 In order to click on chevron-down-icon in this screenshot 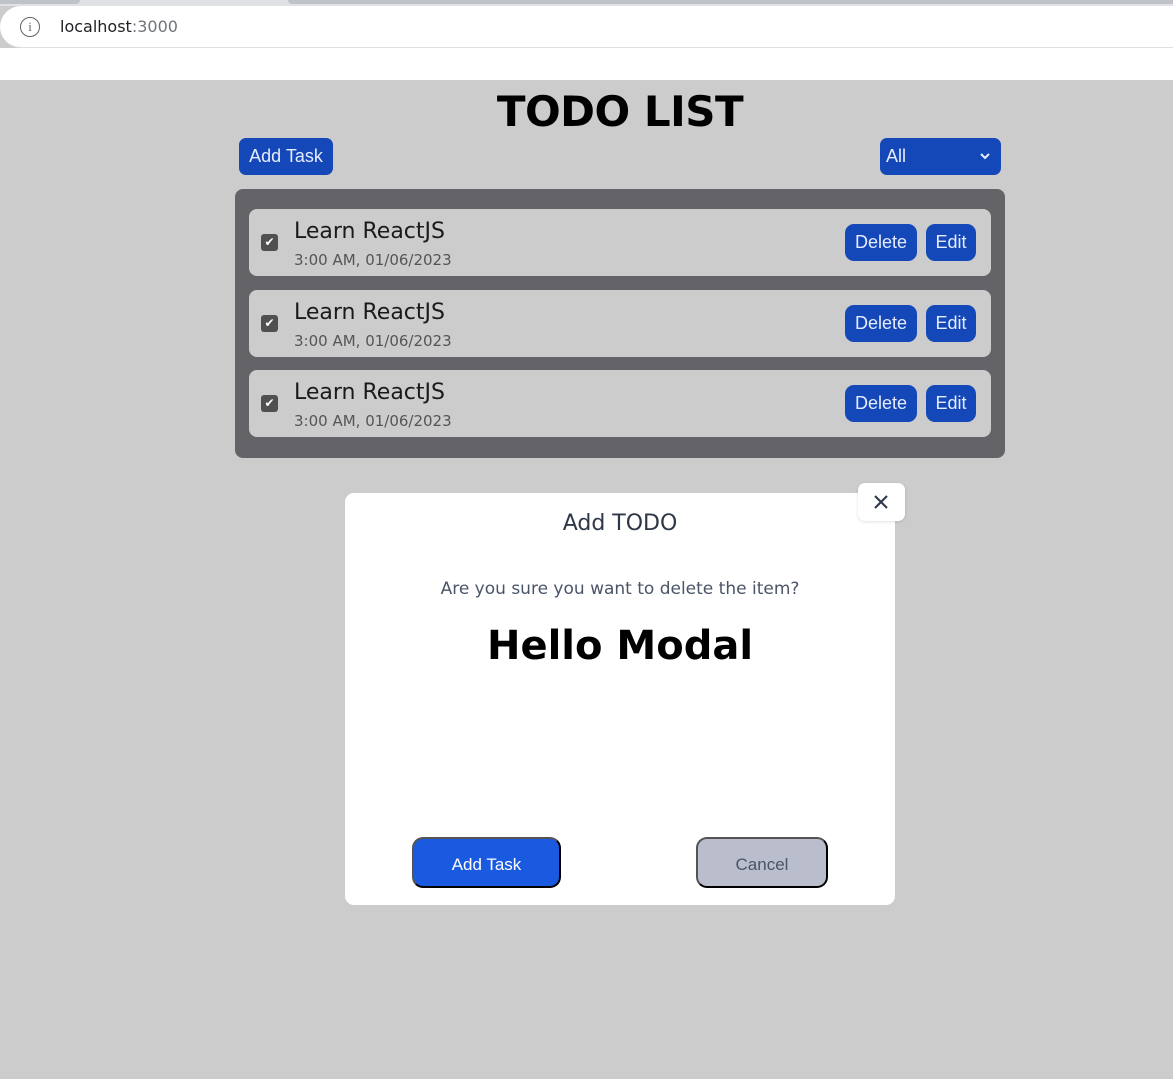, I will do `click(985, 164)`.